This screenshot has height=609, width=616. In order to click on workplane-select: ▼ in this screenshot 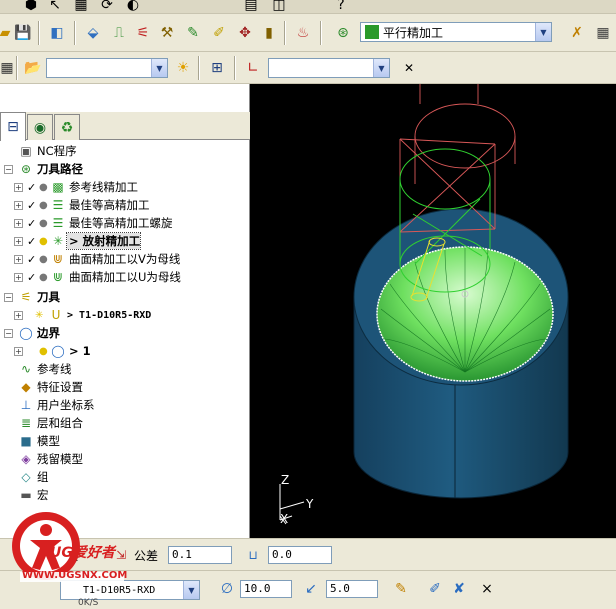, I will do `click(329, 68)`.